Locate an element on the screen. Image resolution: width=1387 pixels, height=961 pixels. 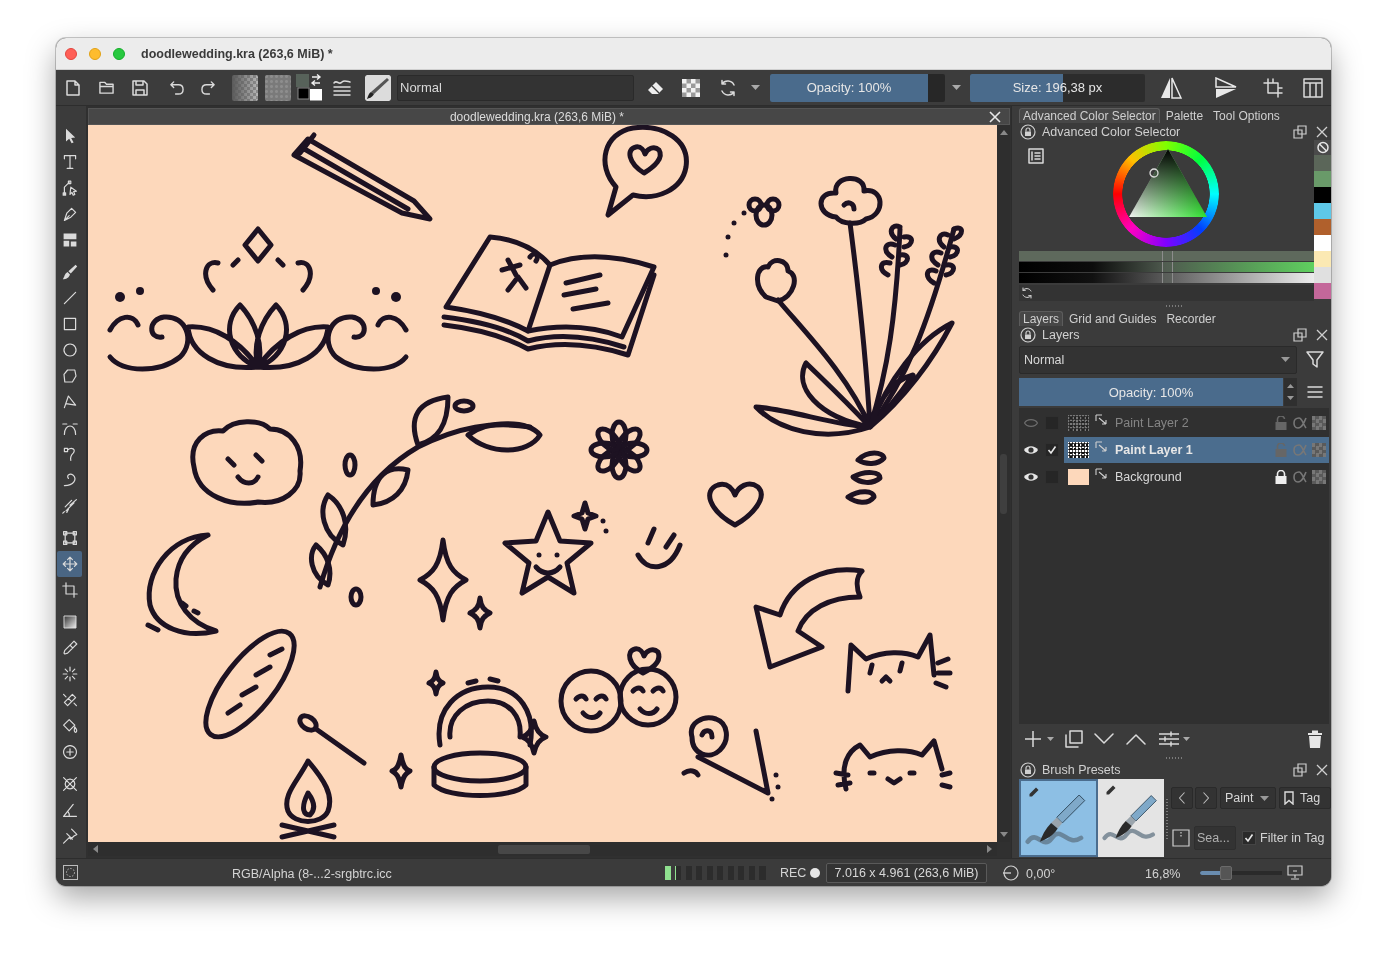
document-tab: doodlewedding.kra (263,6 MiB) * is located at coordinates (549, 116).